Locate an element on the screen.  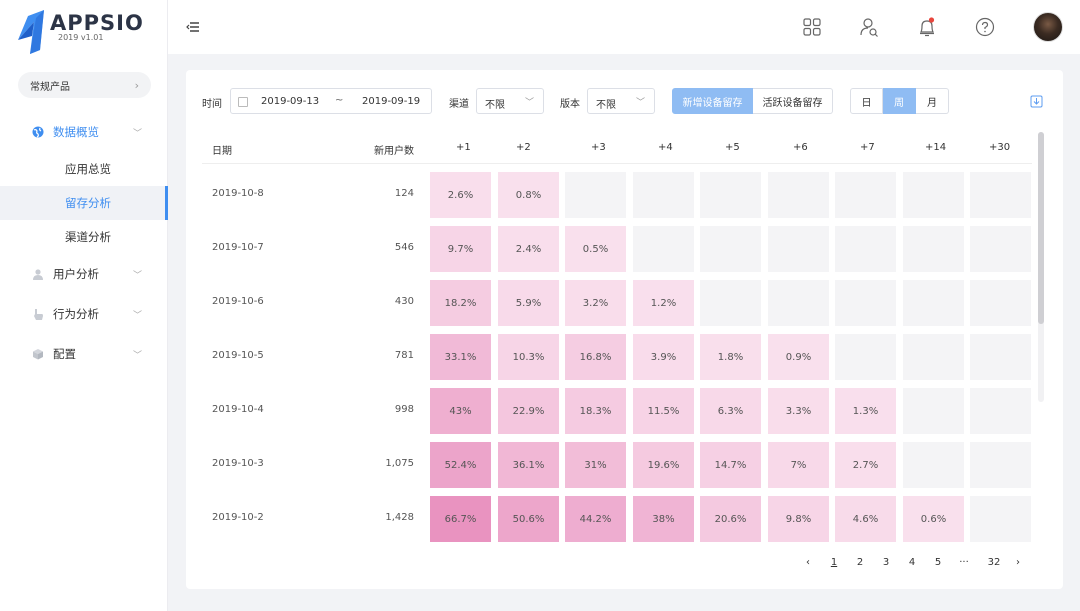
header-day-3: +3 is located at coordinates (598, 147).